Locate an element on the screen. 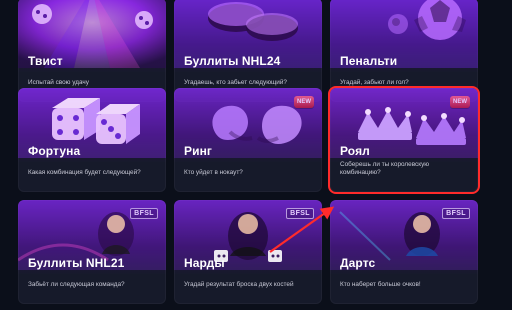  game-title: Дартс is located at coordinates (358, 263).